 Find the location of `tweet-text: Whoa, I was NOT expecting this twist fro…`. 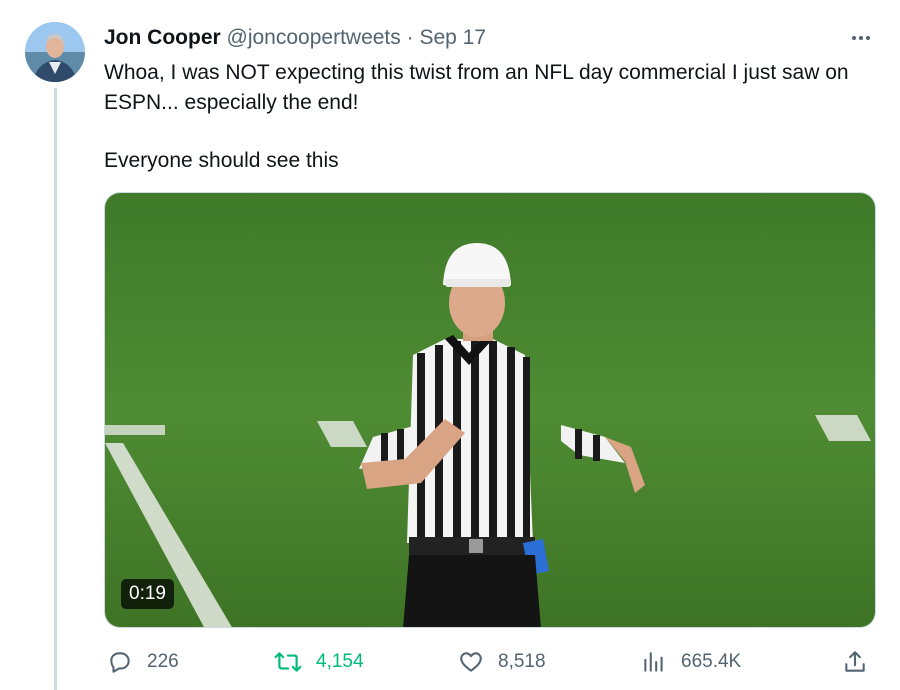

tweet-text: Whoa, I was NOT expecting this twist fro… is located at coordinates (484, 117).